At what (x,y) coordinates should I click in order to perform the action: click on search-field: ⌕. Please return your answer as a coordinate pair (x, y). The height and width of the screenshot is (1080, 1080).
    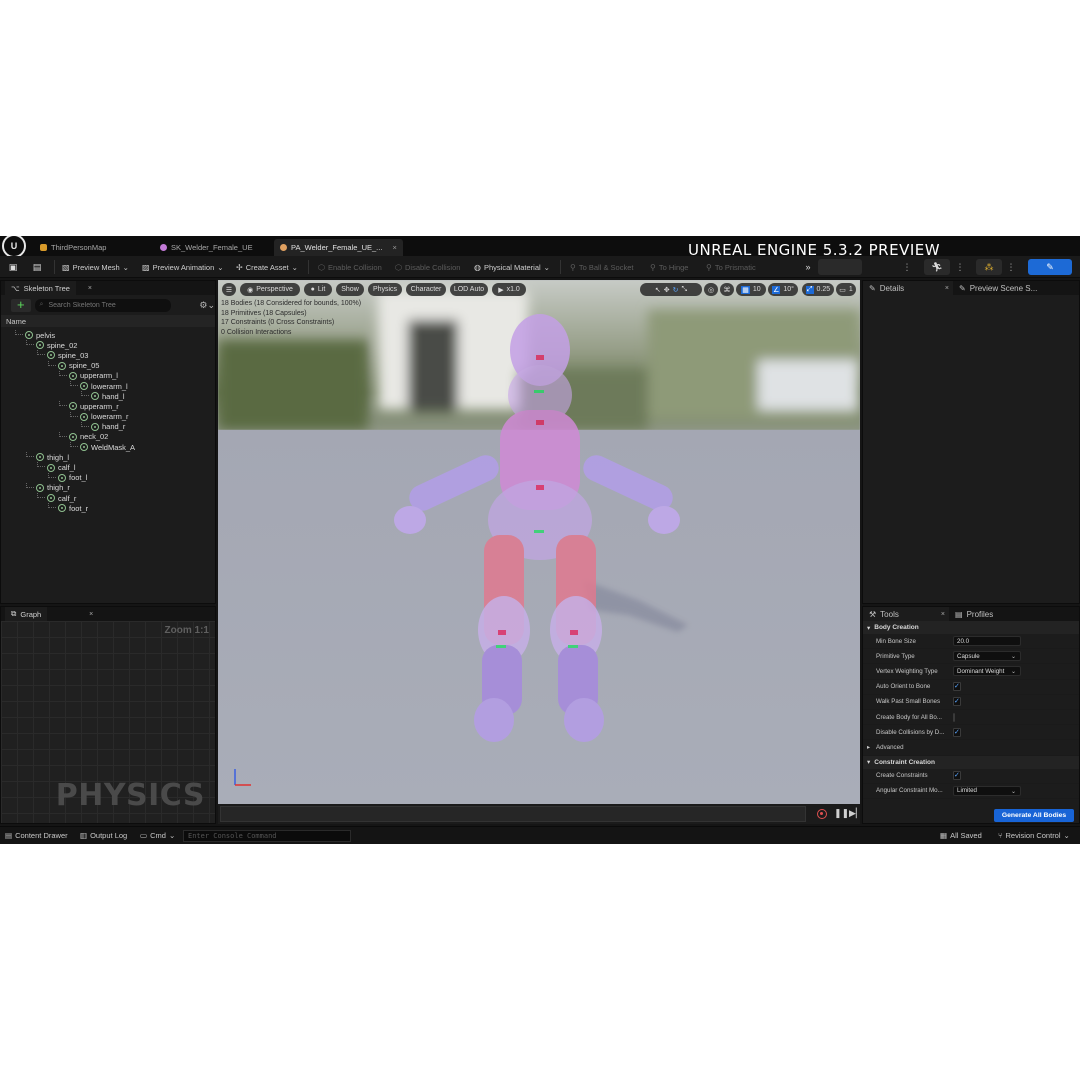
    Looking at the image, I should click on (103, 305).